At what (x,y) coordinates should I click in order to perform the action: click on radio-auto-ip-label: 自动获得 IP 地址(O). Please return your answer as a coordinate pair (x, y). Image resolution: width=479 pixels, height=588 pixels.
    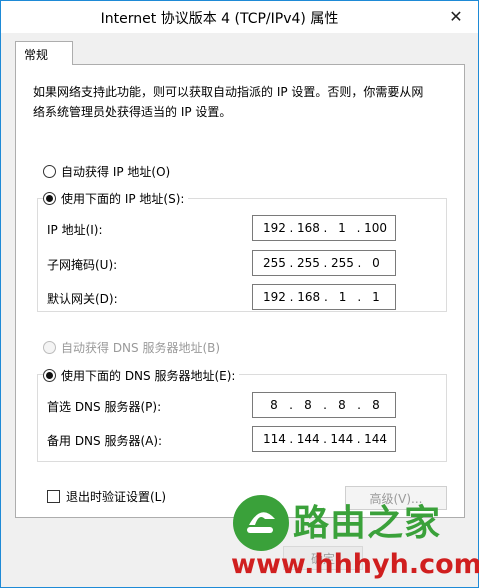
    Looking at the image, I should click on (116, 172).